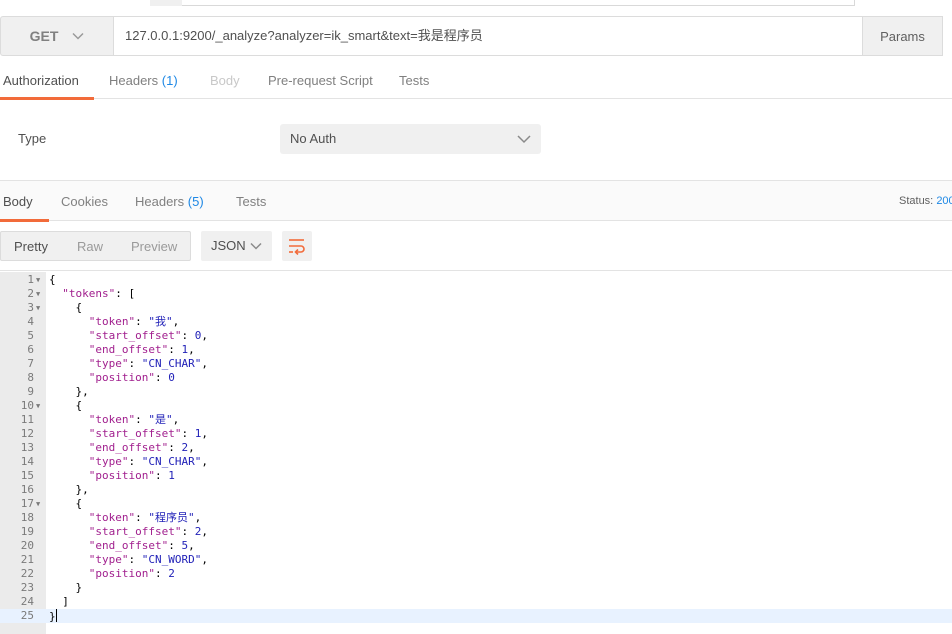 The image size is (952, 634). I want to click on code-text: "start_offset": 1,, so click(148, 433).